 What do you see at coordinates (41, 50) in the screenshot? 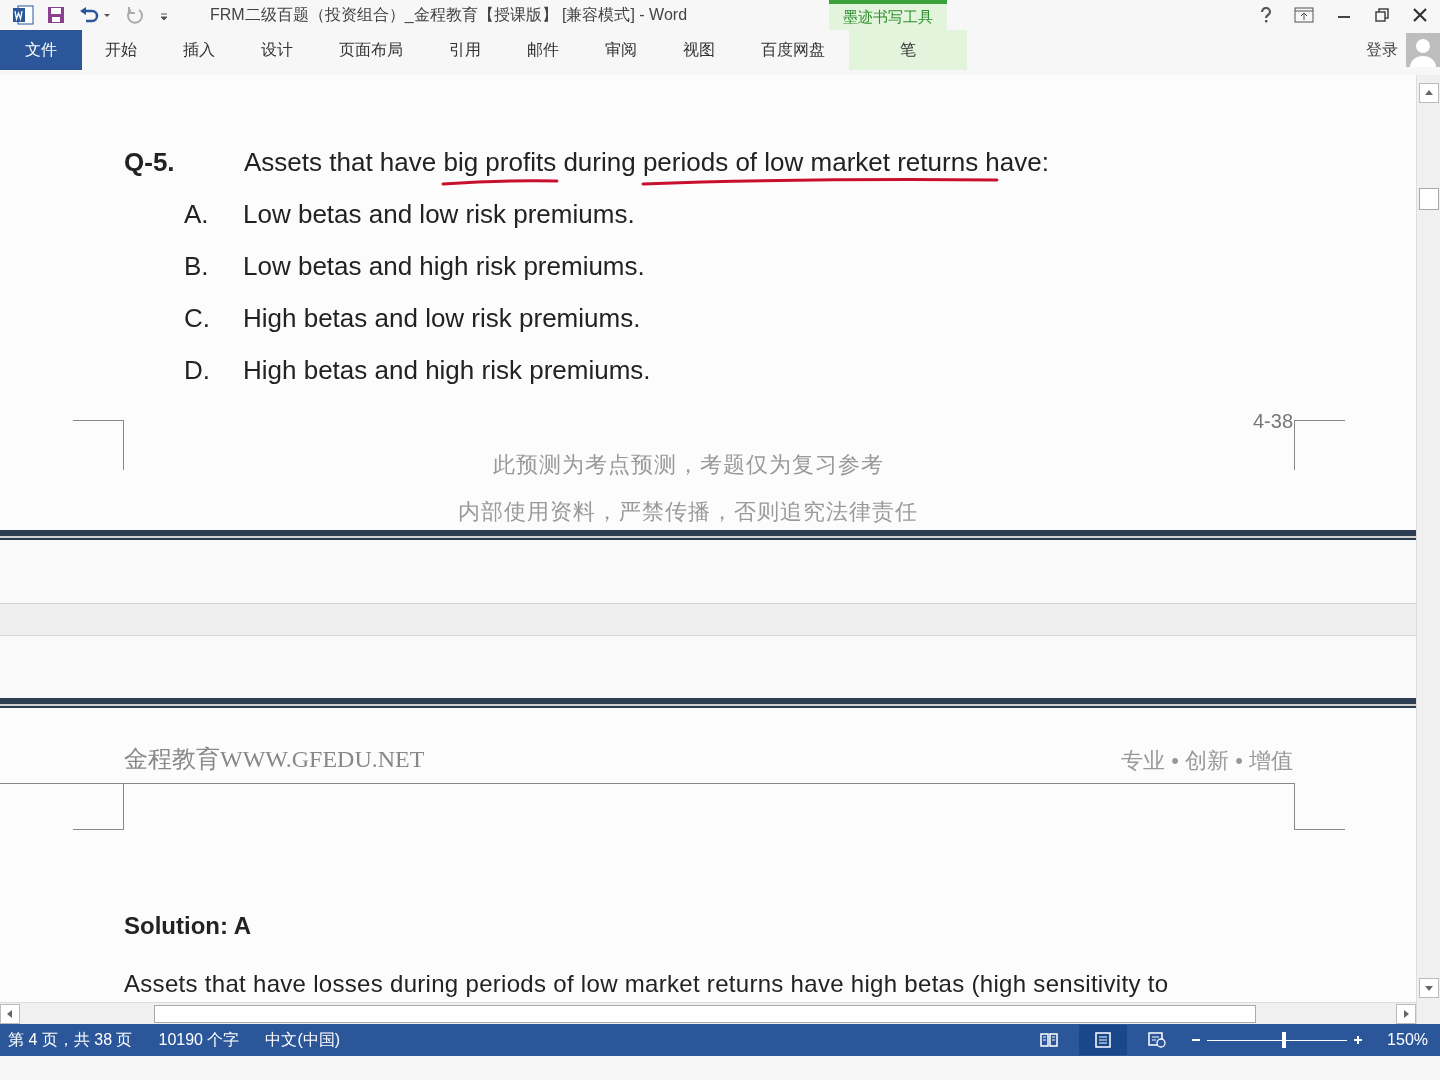
I see `ribbon-tab: 文件` at bounding box center [41, 50].